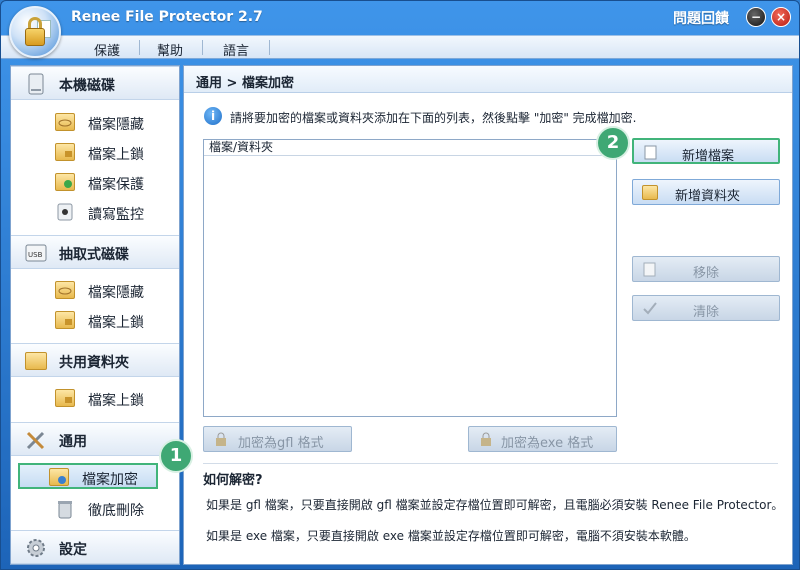 This screenshot has height=570, width=800. Describe the element at coordinates (490, 463) in the screenshot. I see `divider` at that location.